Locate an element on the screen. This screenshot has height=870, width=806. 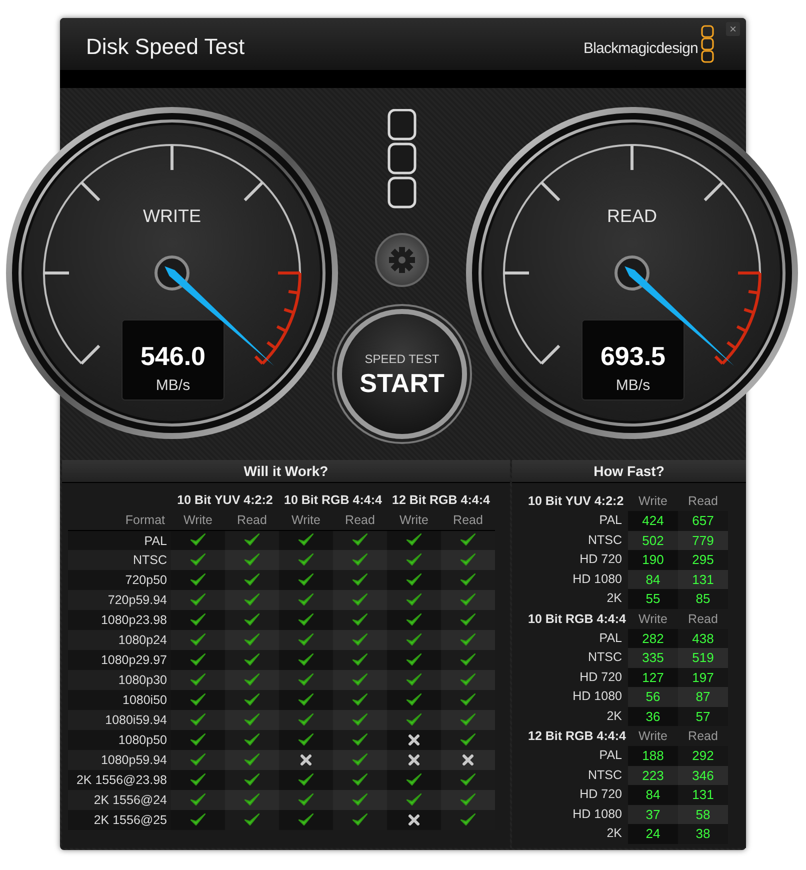
row-label: 1080p59.94 is located at coordinates (119, 760).